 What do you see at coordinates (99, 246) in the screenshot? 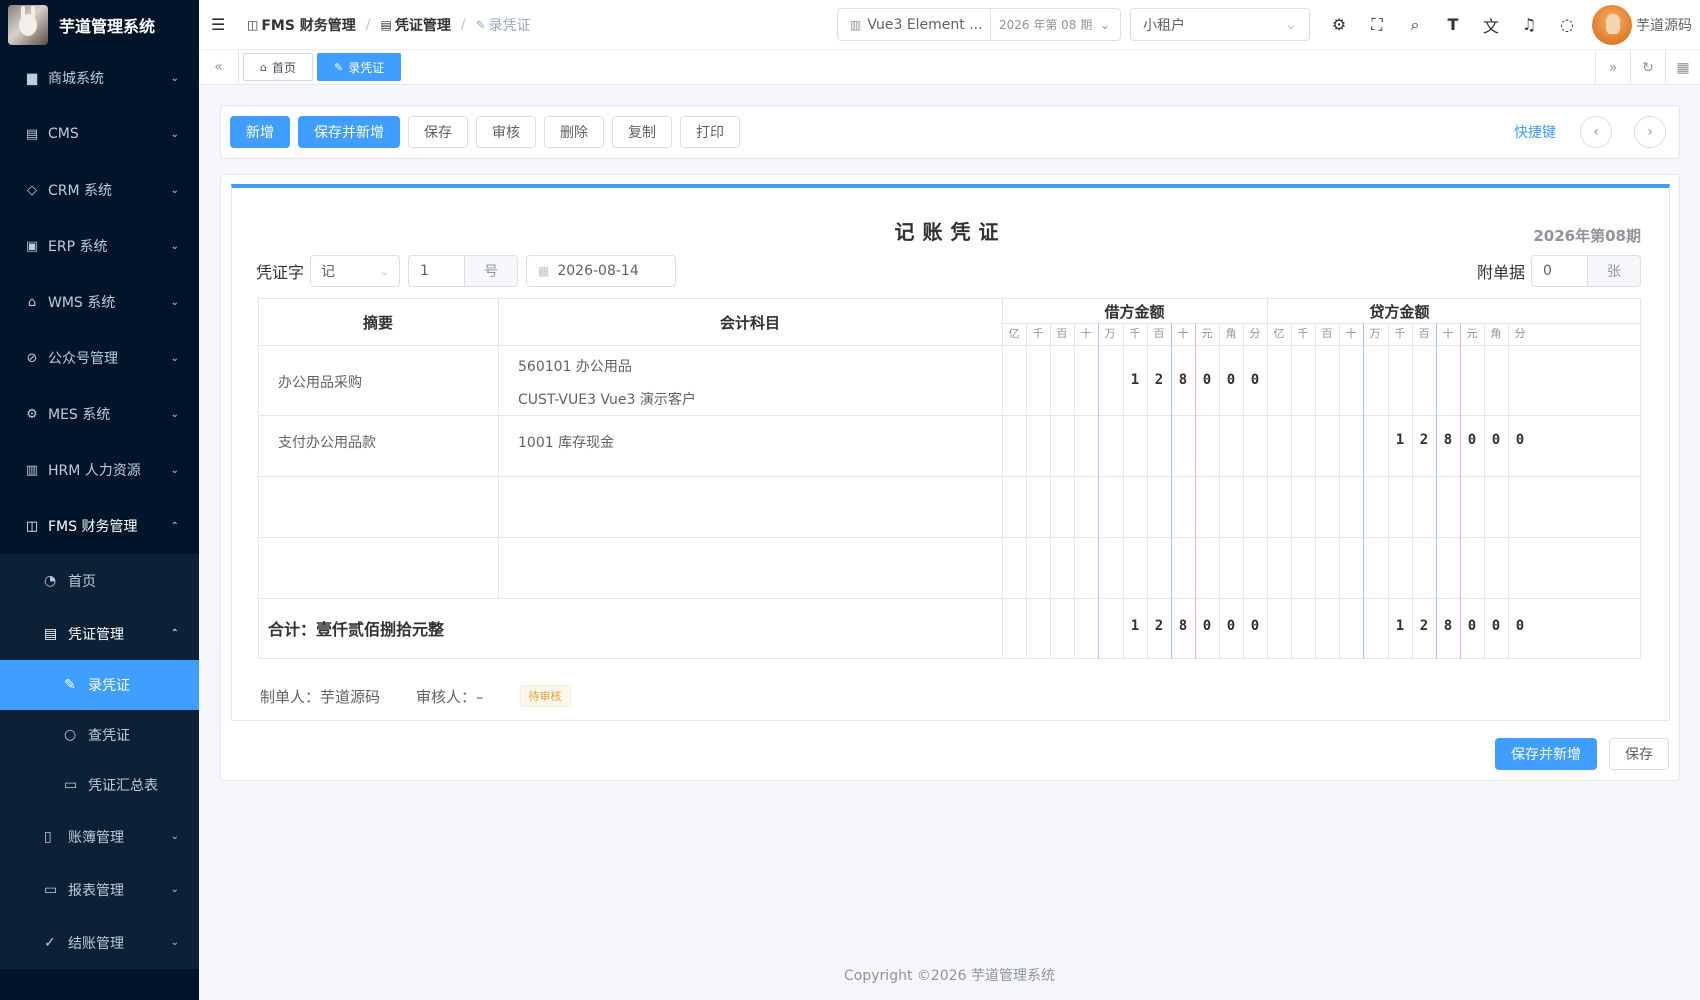
I see `sidebar-item-erp: ▣ ERP 系统 ⌄` at bounding box center [99, 246].